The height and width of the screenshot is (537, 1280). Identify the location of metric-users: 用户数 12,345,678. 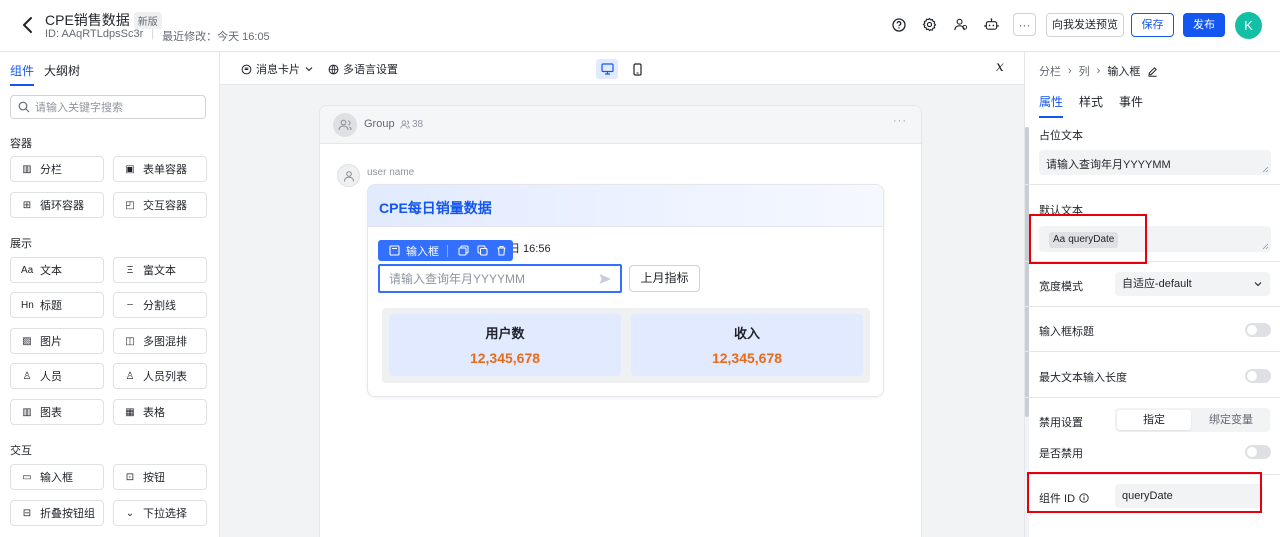
(505, 345).